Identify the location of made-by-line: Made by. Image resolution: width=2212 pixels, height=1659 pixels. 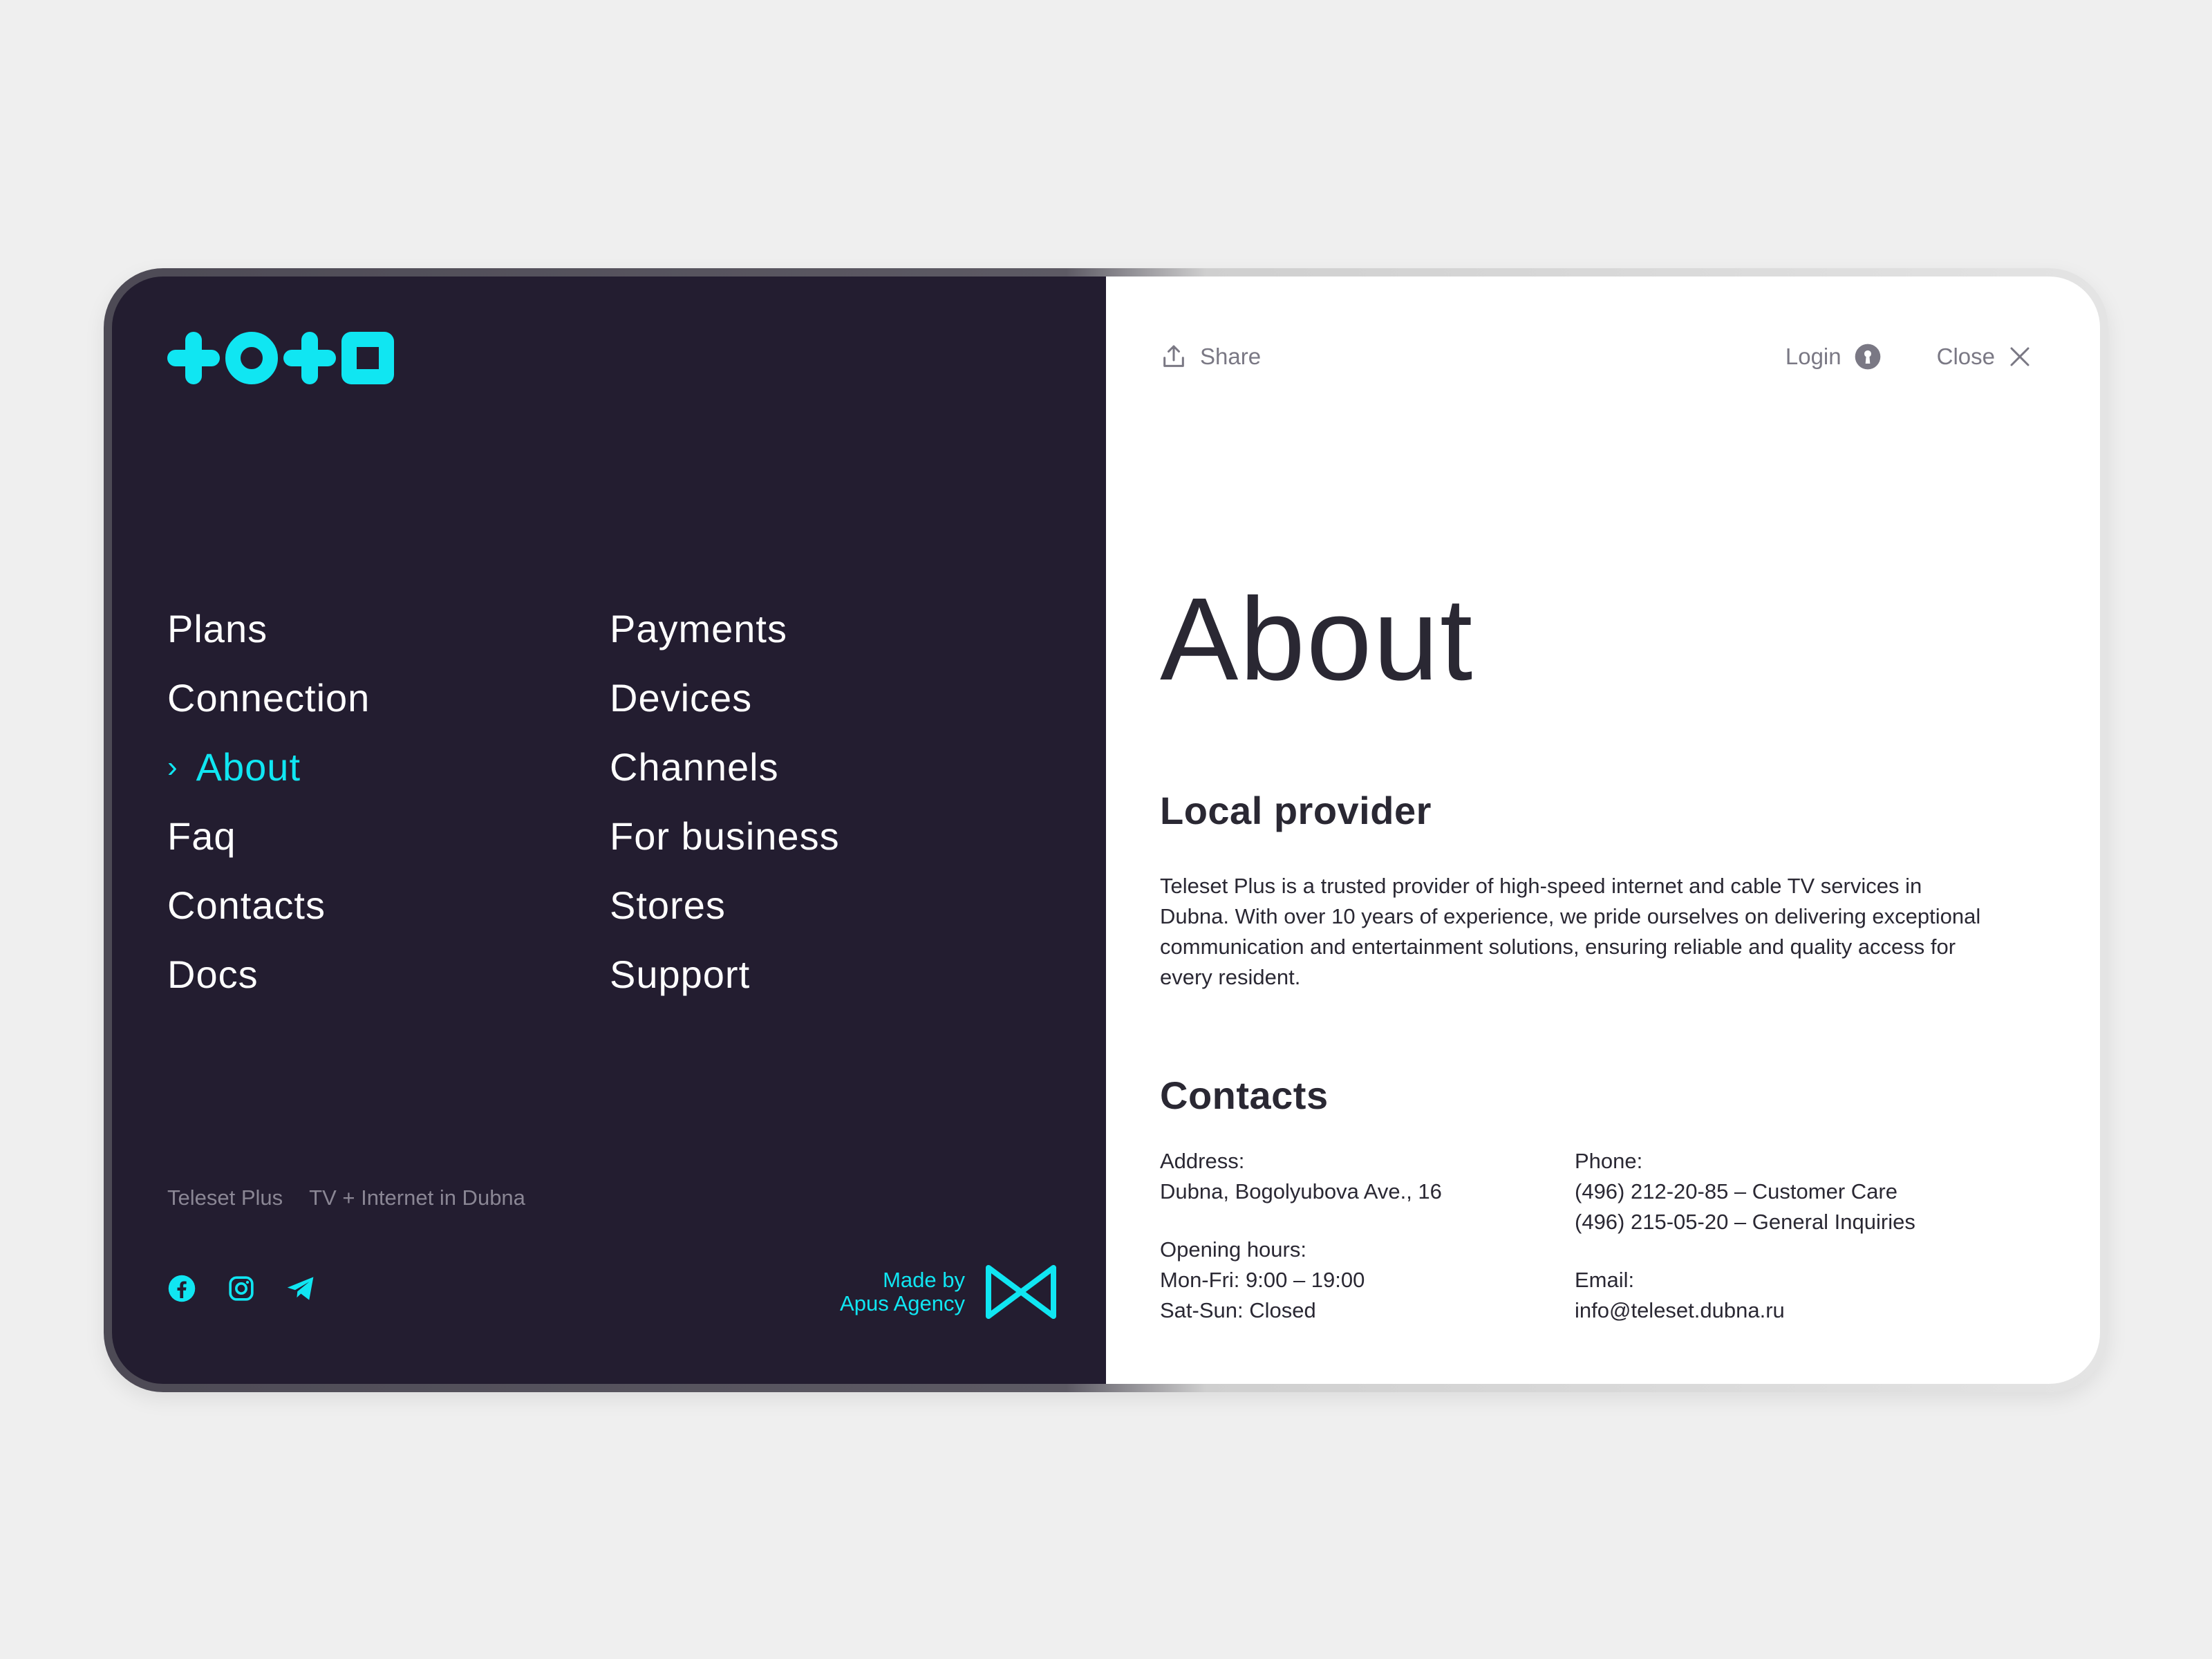
(924, 1280).